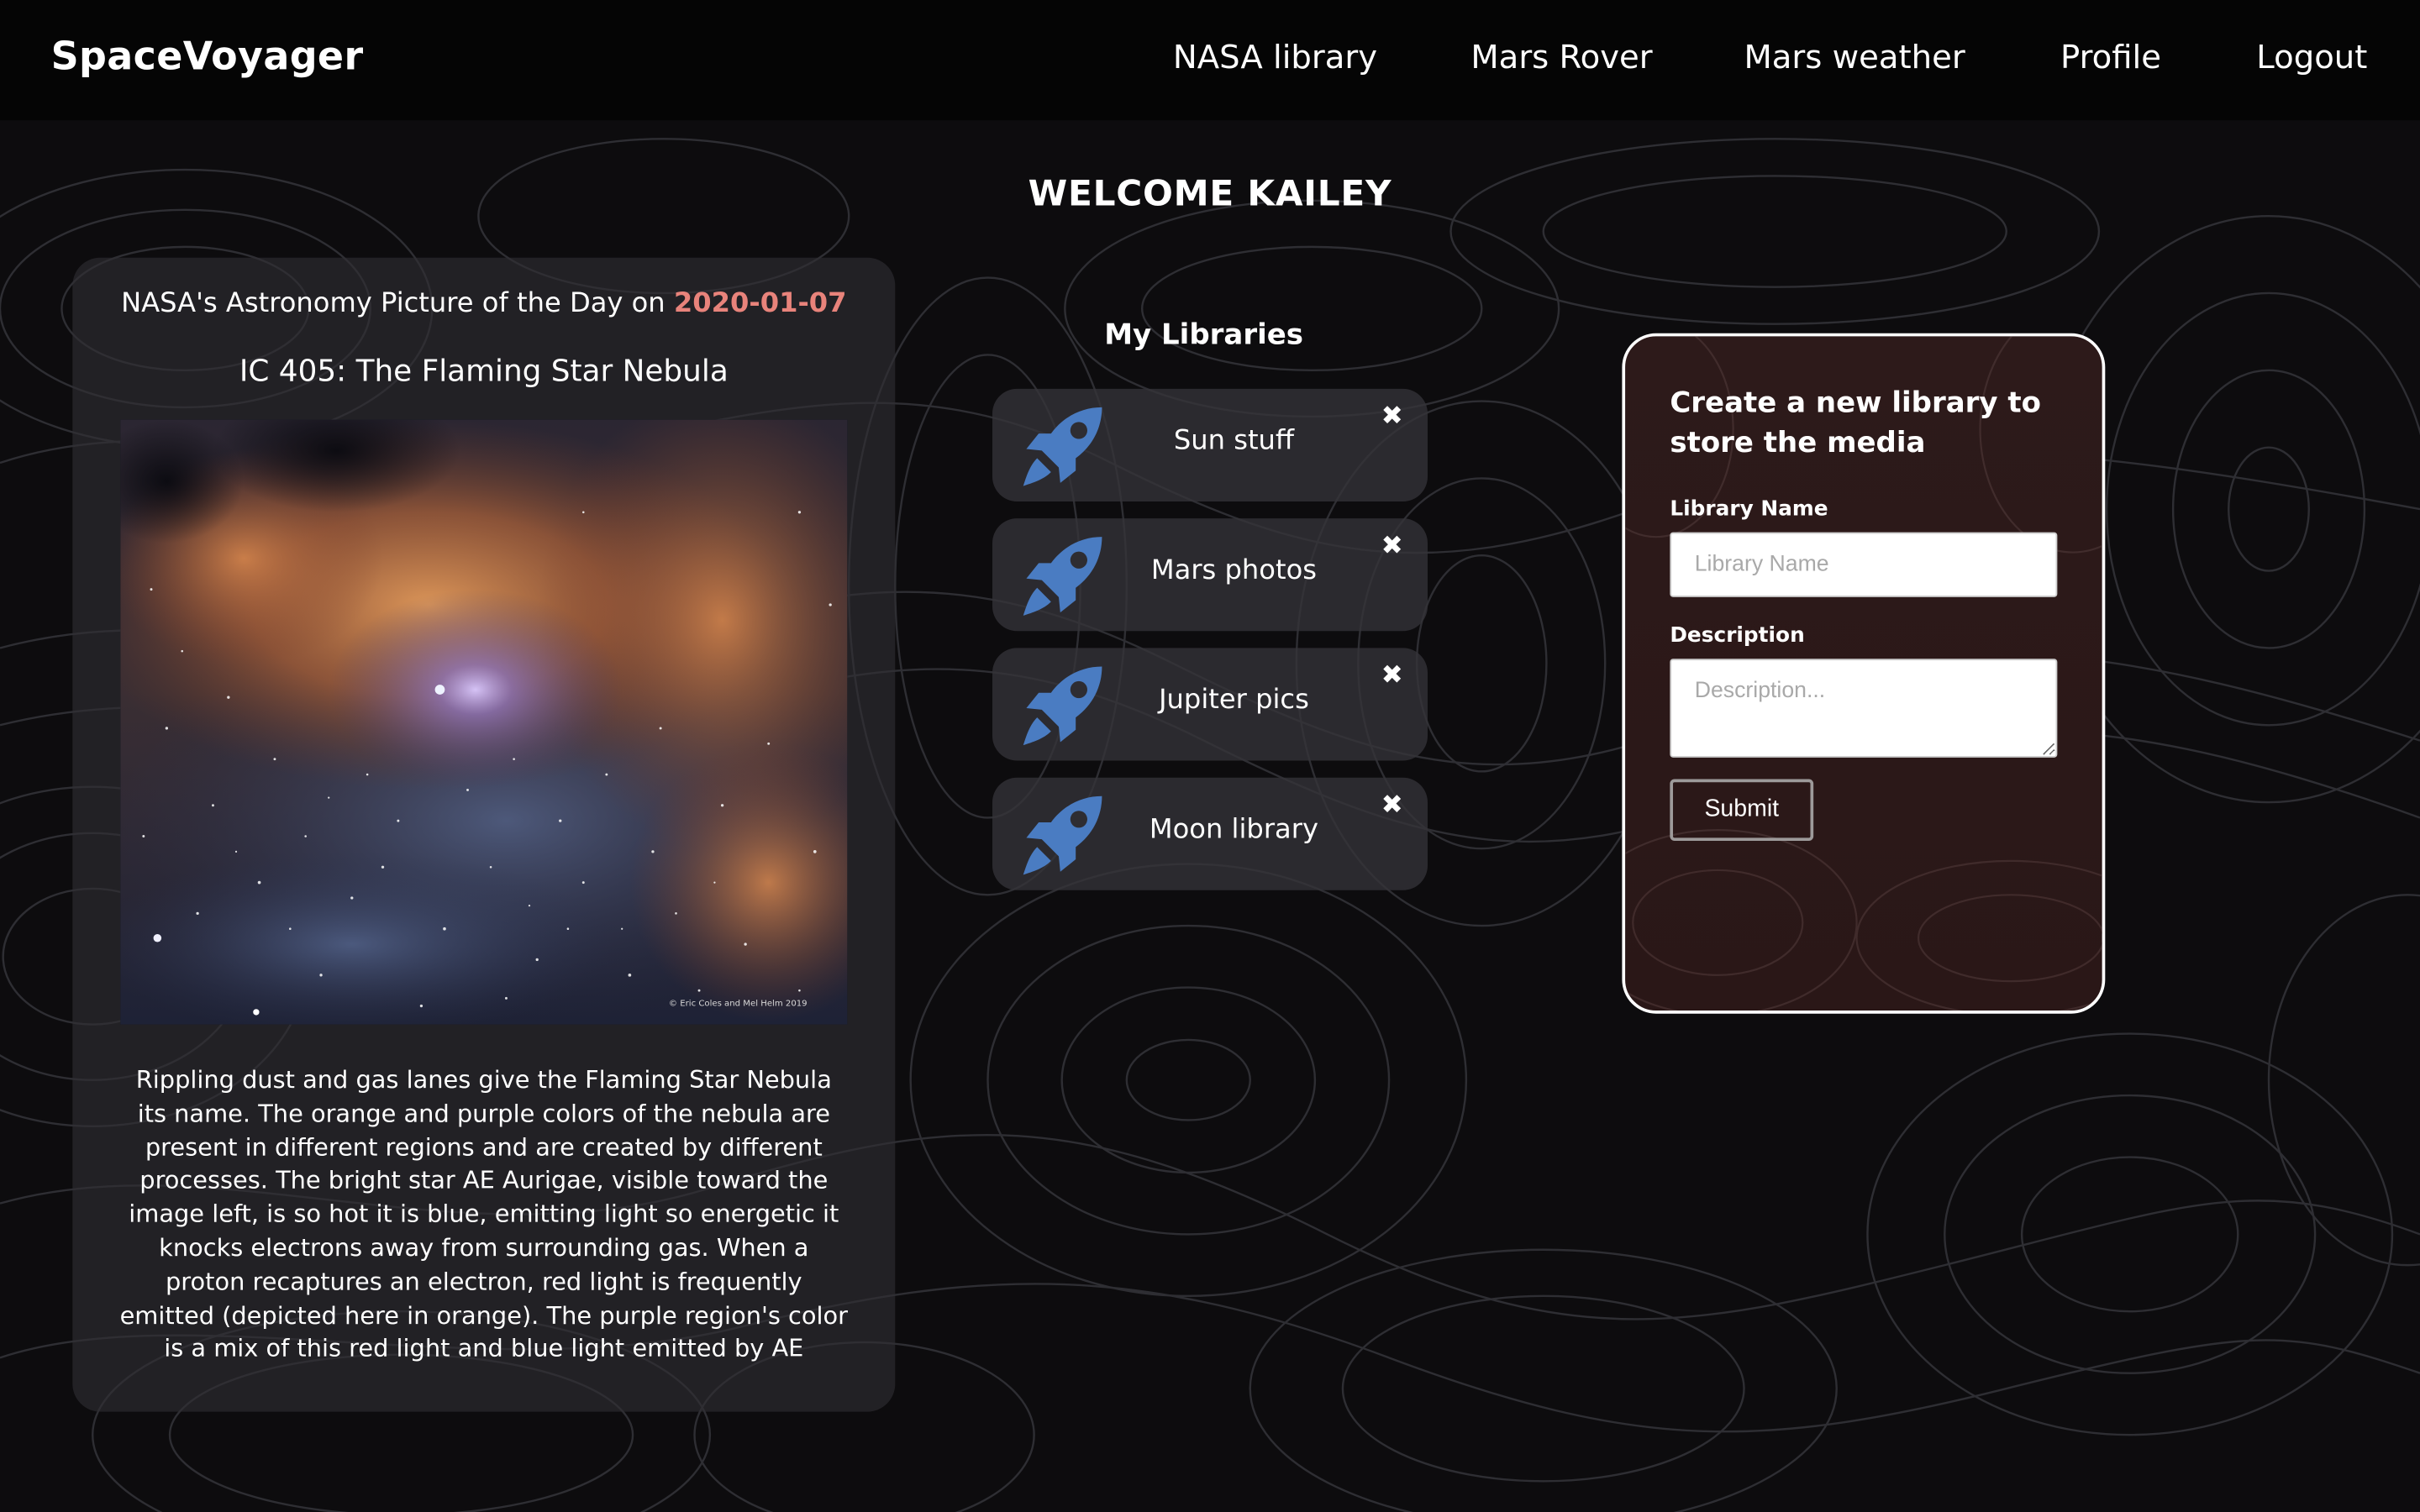 The width and height of the screenshot is (2420, 1512). Describe the element at coordinates (1210, 194) in the screenshot. I see `welcome-heading: WELCOME KAILEY` at that location.